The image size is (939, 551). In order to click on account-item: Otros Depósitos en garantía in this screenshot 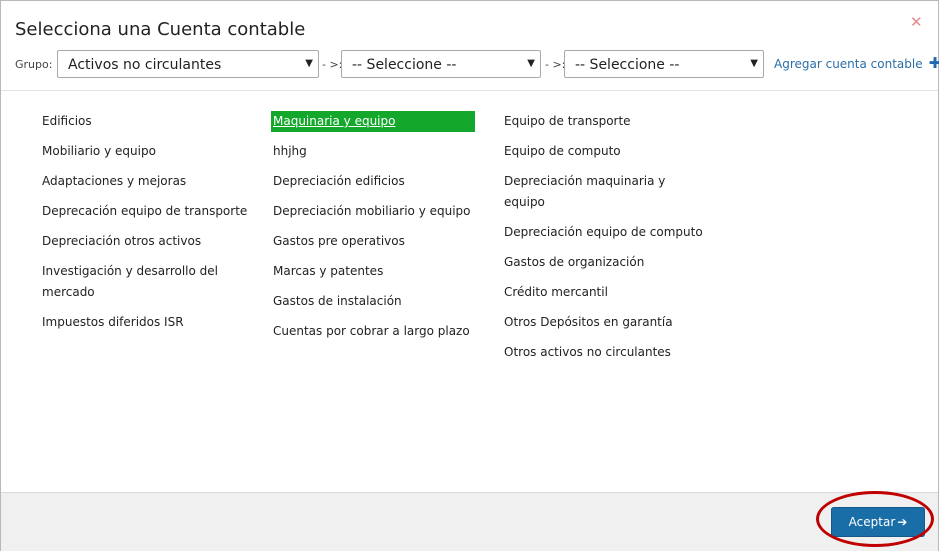, I will do `click(607, 322)`.